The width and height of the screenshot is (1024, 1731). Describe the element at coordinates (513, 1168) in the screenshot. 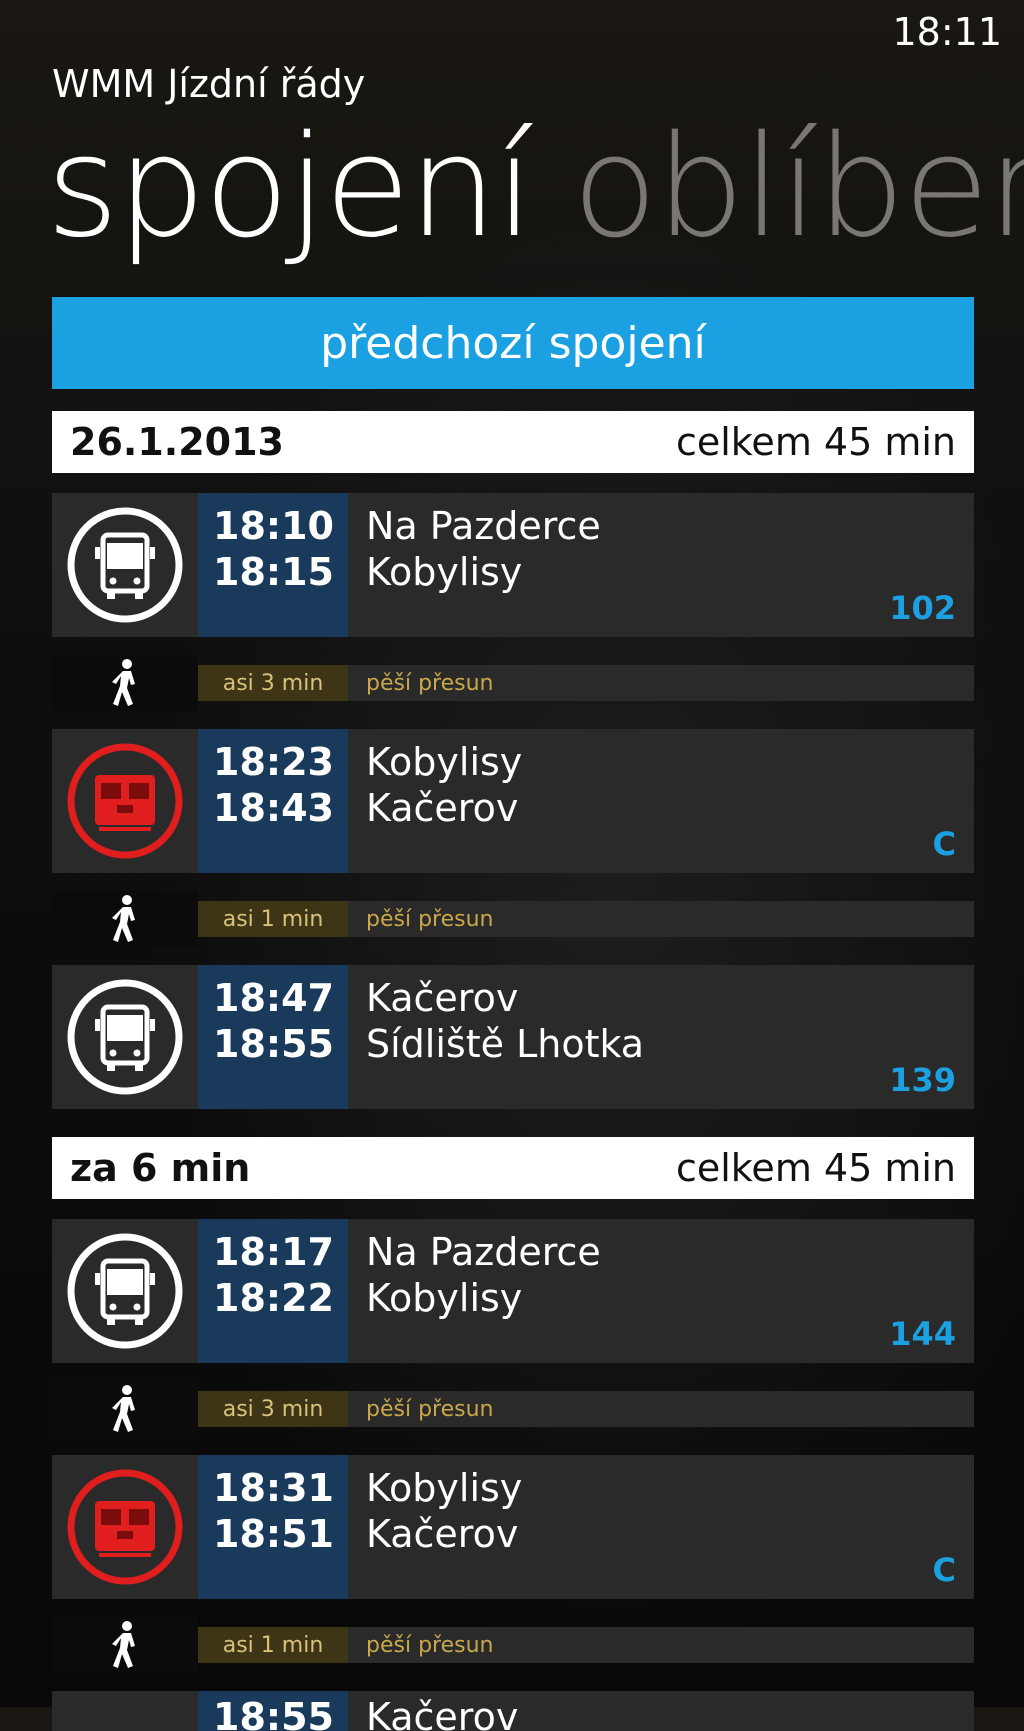

I see `connection-header: za 6 min celkem 45 min` at that location.